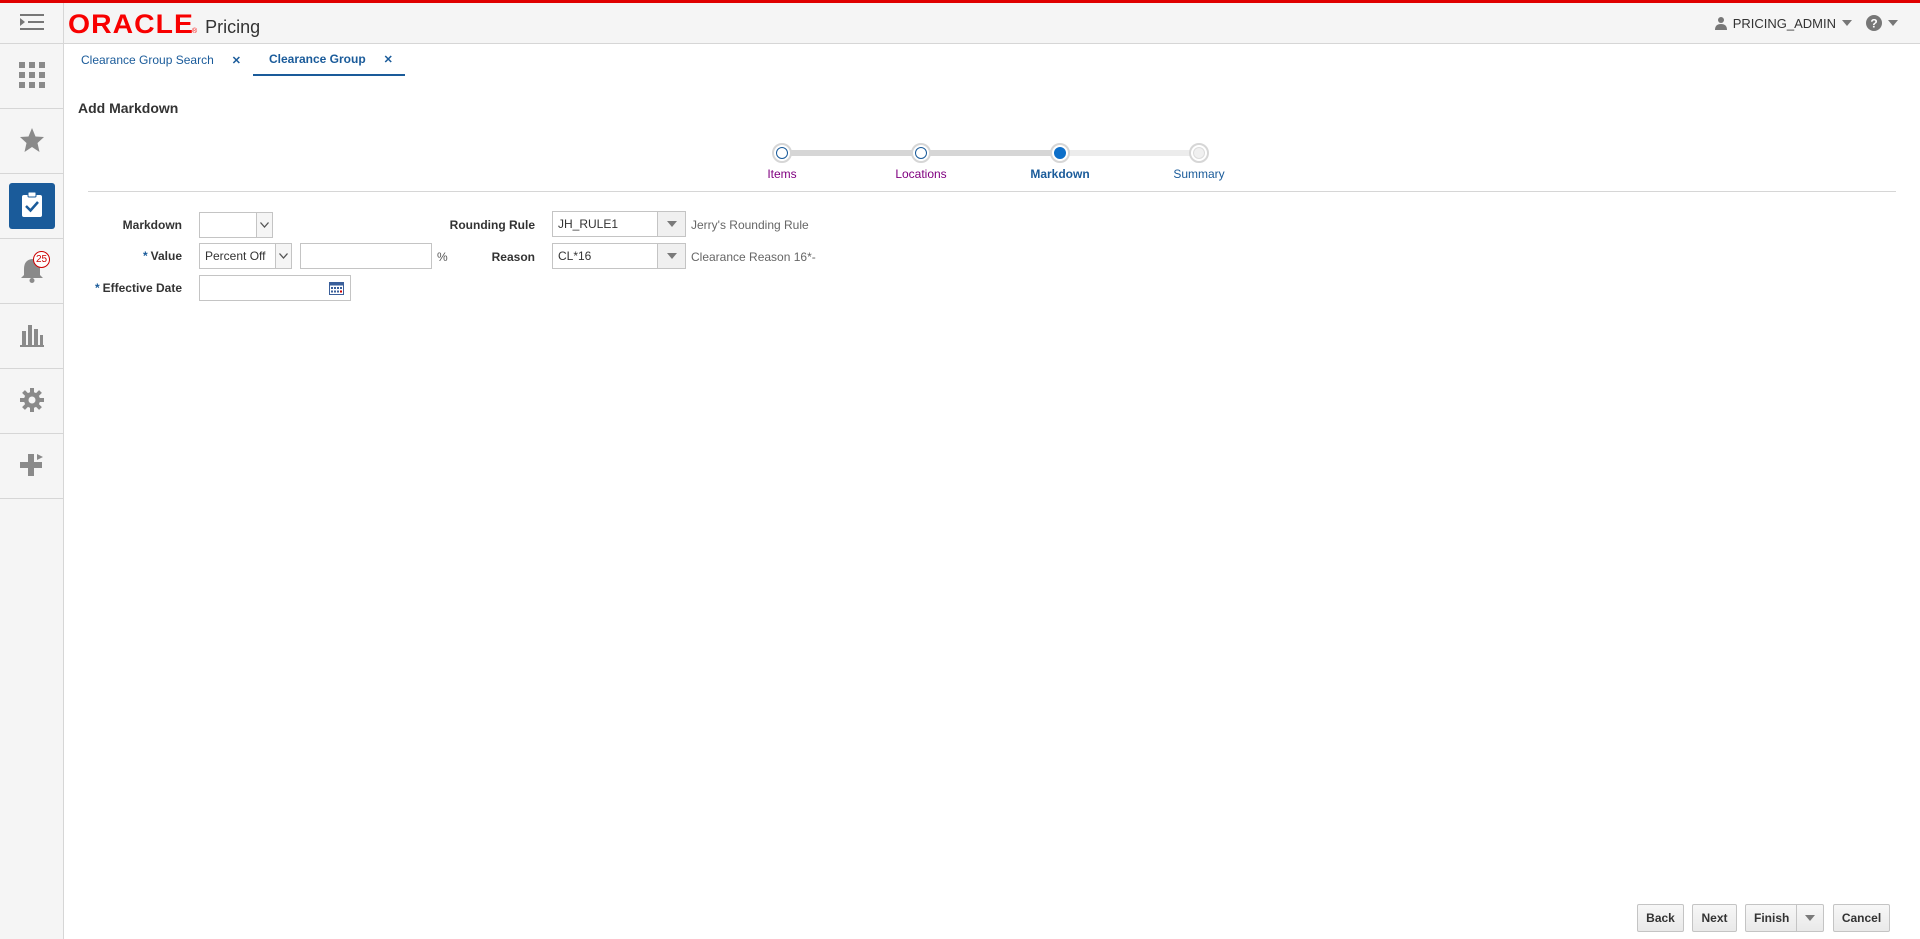 The height and width of the screenshot is (939, 1920). I want to click on reason-description: Clearance Reason 16*-, so click(753, 257).